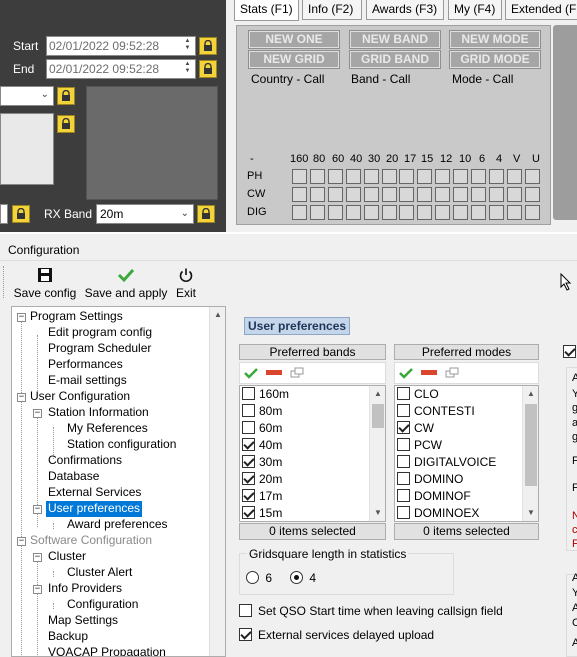 This screenshot has height=657, width=577. What do you see at coordinates (187, 46) in the screenshot?
I see `start-spinner-icon: ▲ ▼` at bounding box center [187, 46].